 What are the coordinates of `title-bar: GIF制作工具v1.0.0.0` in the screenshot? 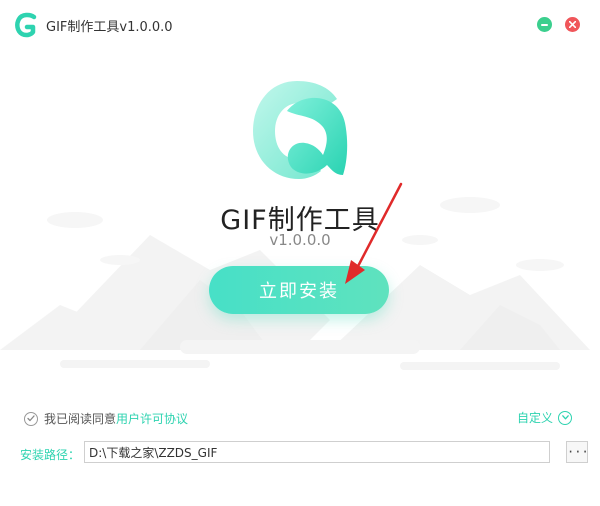 It's located at (300, 25).